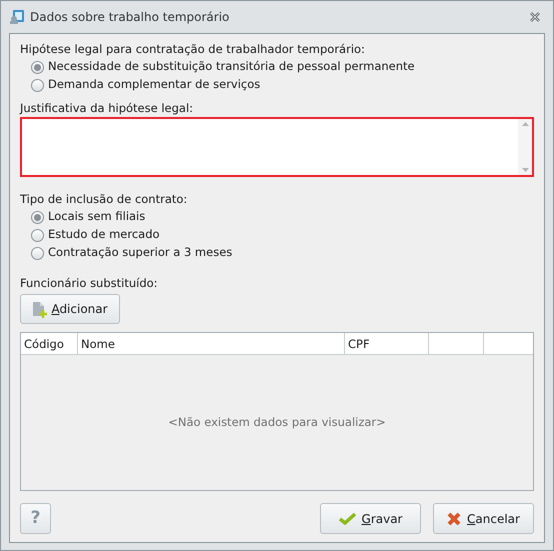 The height and width of the screenshot is (551, 554). I want to click on close-icon, so click(535, 17).